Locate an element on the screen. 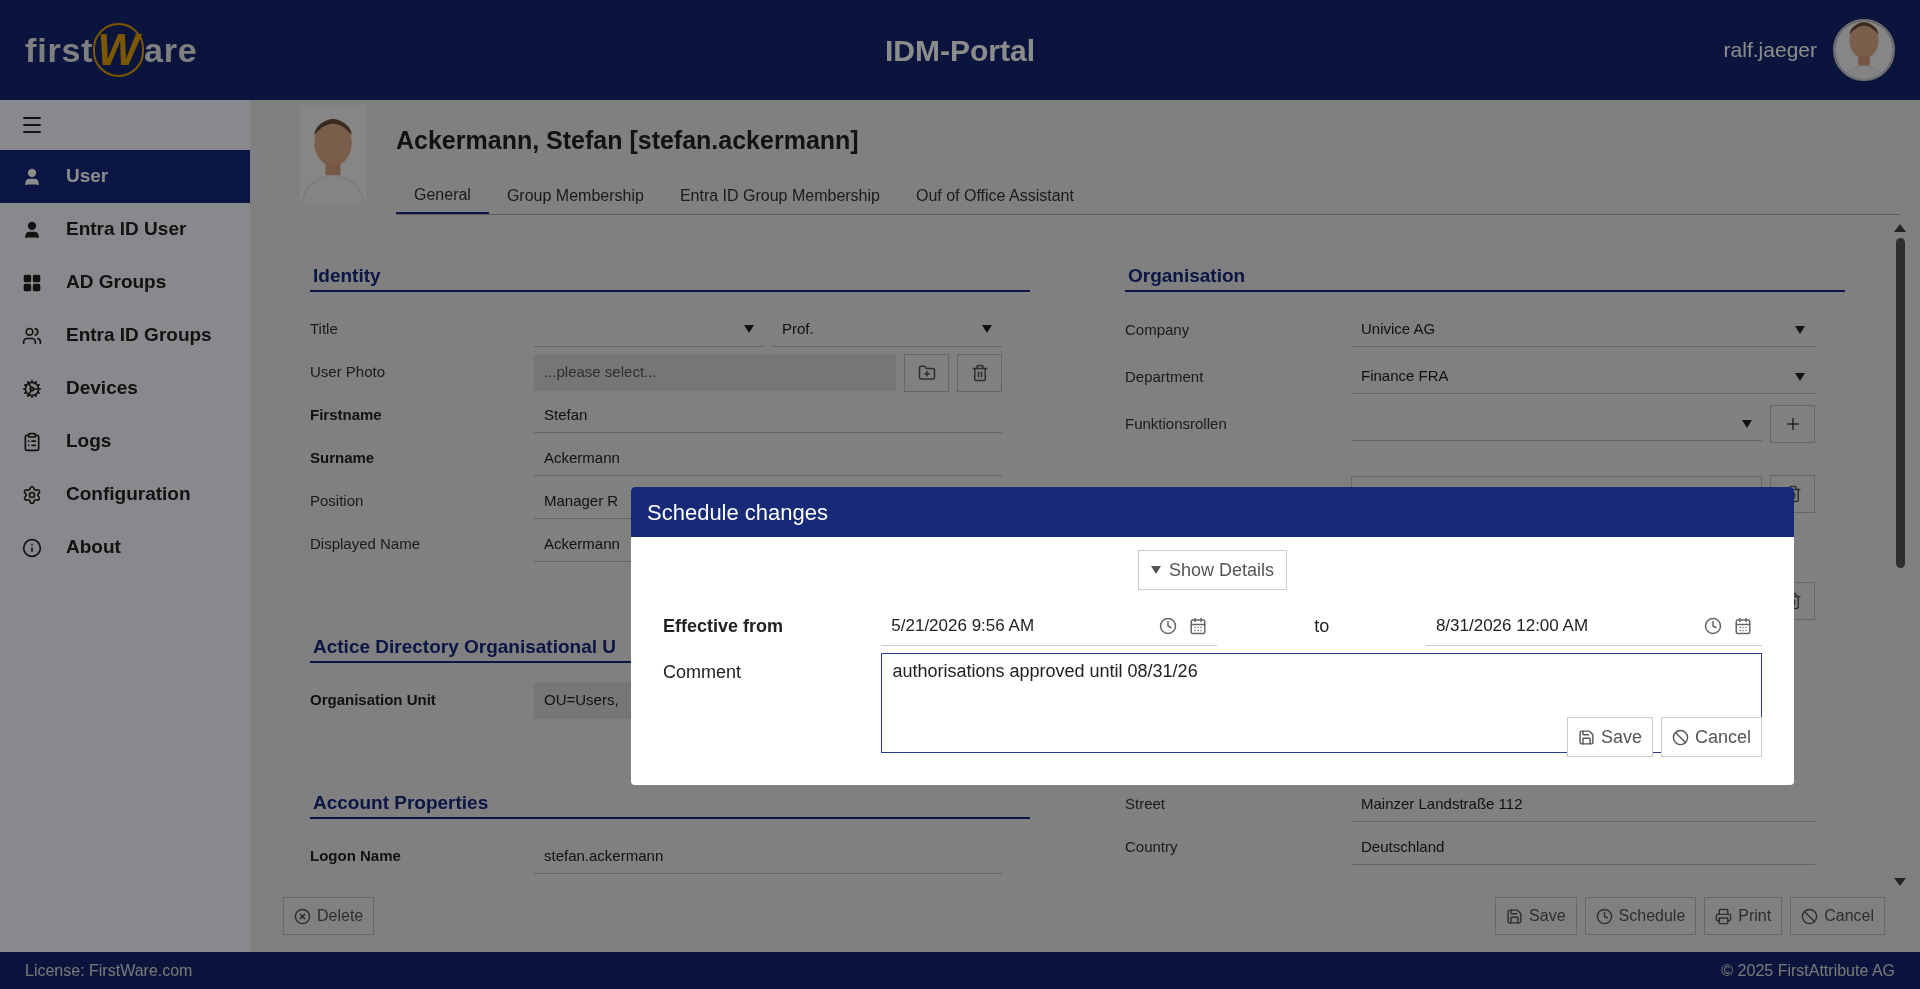 The height and width of the screenshot is (989, 1920). field-label: User Photo is located at coordinates (348, 372).